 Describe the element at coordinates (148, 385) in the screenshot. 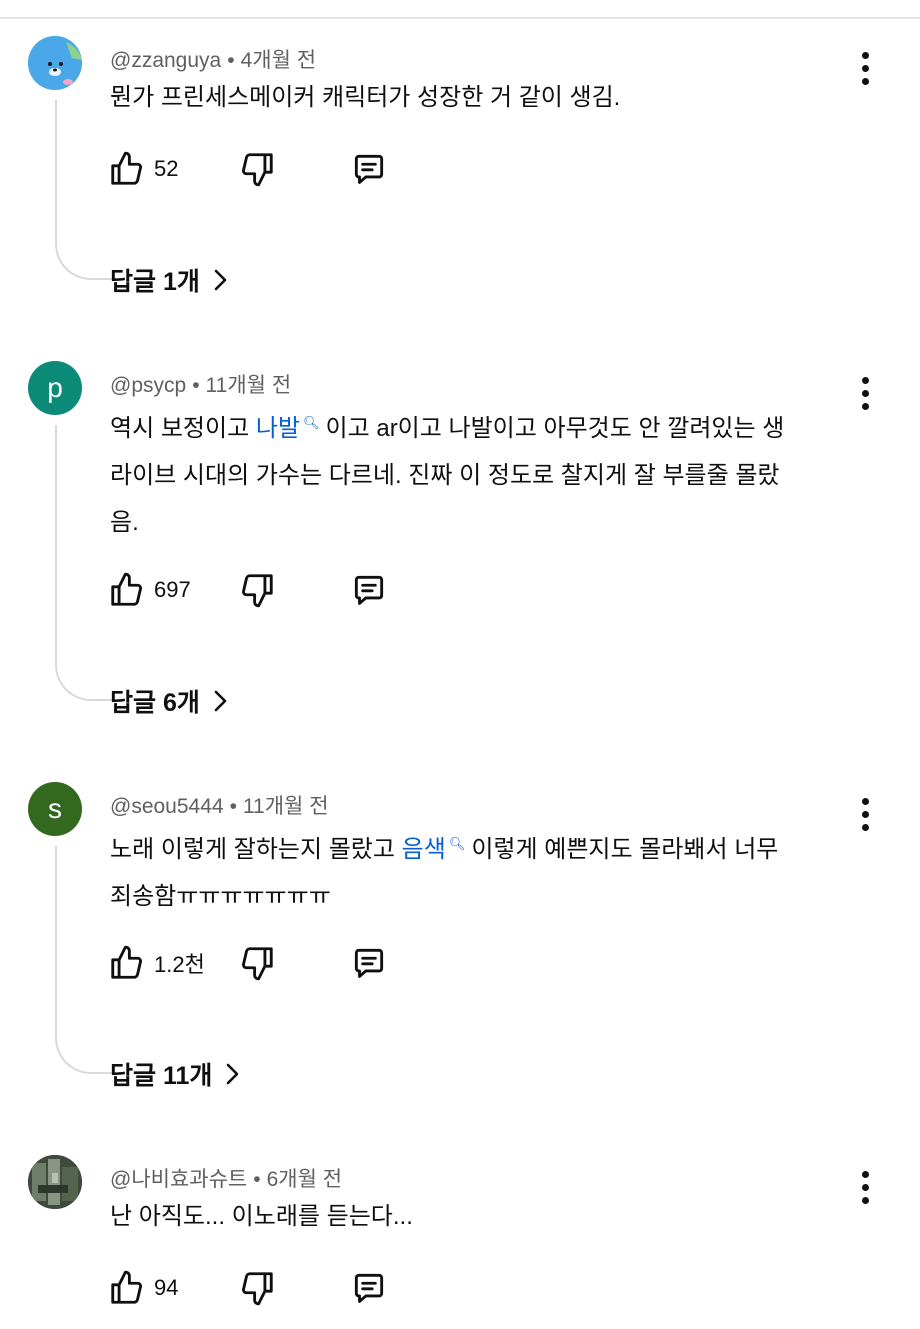

I see `comment-author: @psycp` at that location.